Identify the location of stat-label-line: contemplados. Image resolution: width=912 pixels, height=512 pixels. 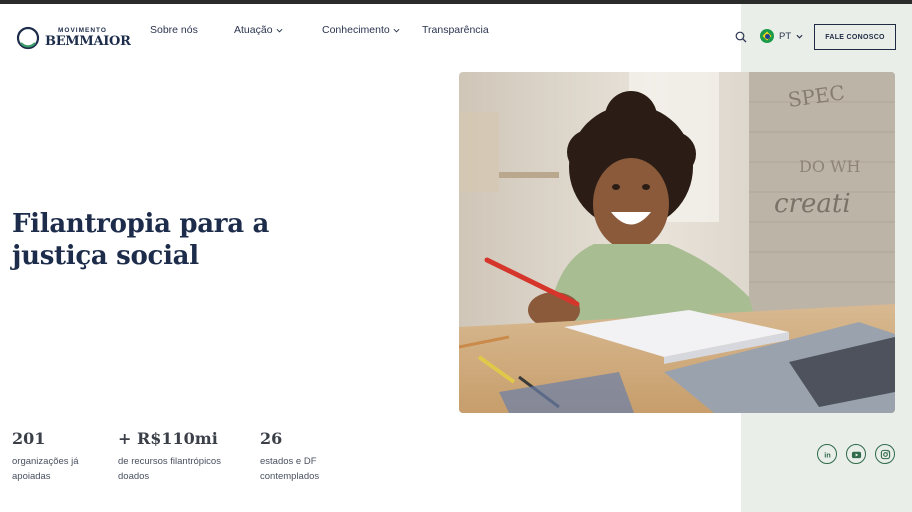
(290, 476).